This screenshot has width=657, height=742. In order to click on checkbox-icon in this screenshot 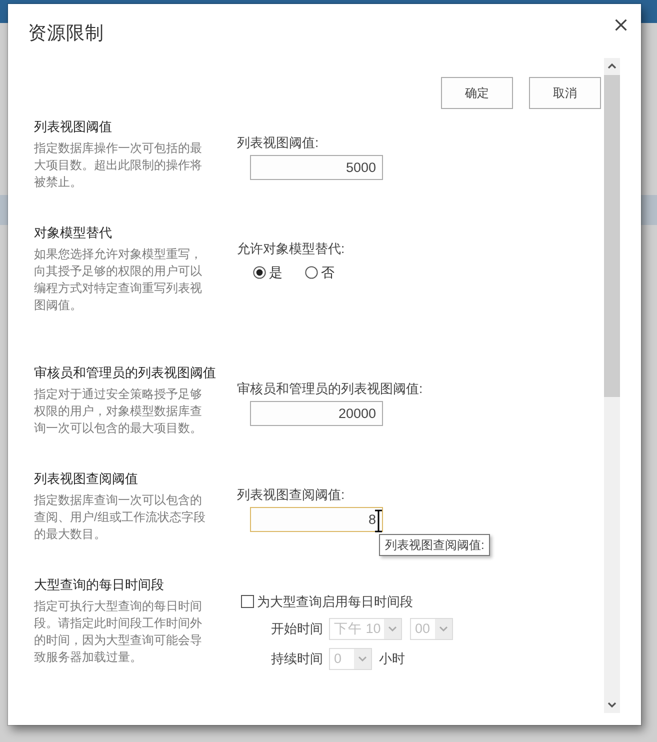, I will do `click(247, 601)`.